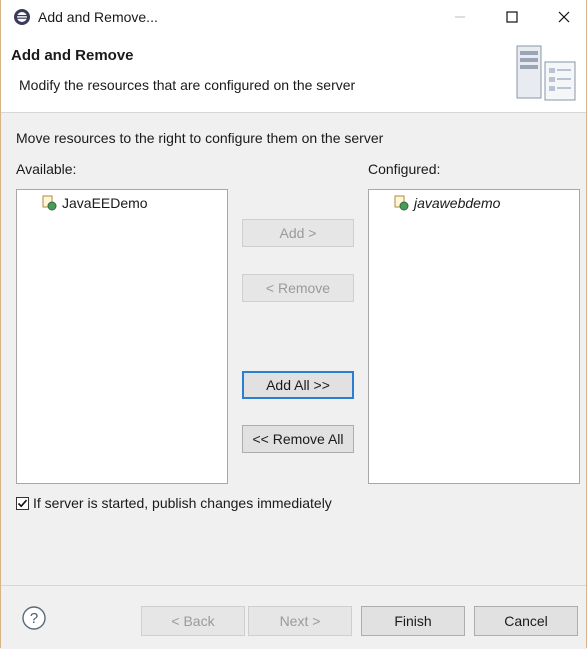  Describe the element at coordinates (298, 385) in the screenshot. I see `add-all-button: Add All >>` at that location.